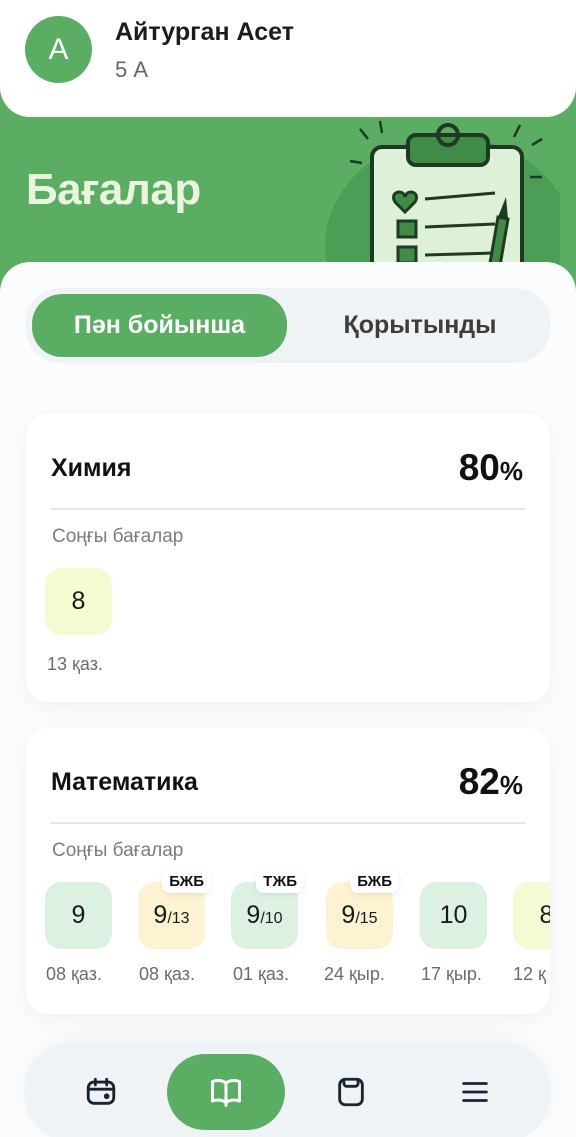 The width and height of the screenshot is (576, 1137). I want to click on nav-diary, so click(351, 1092).